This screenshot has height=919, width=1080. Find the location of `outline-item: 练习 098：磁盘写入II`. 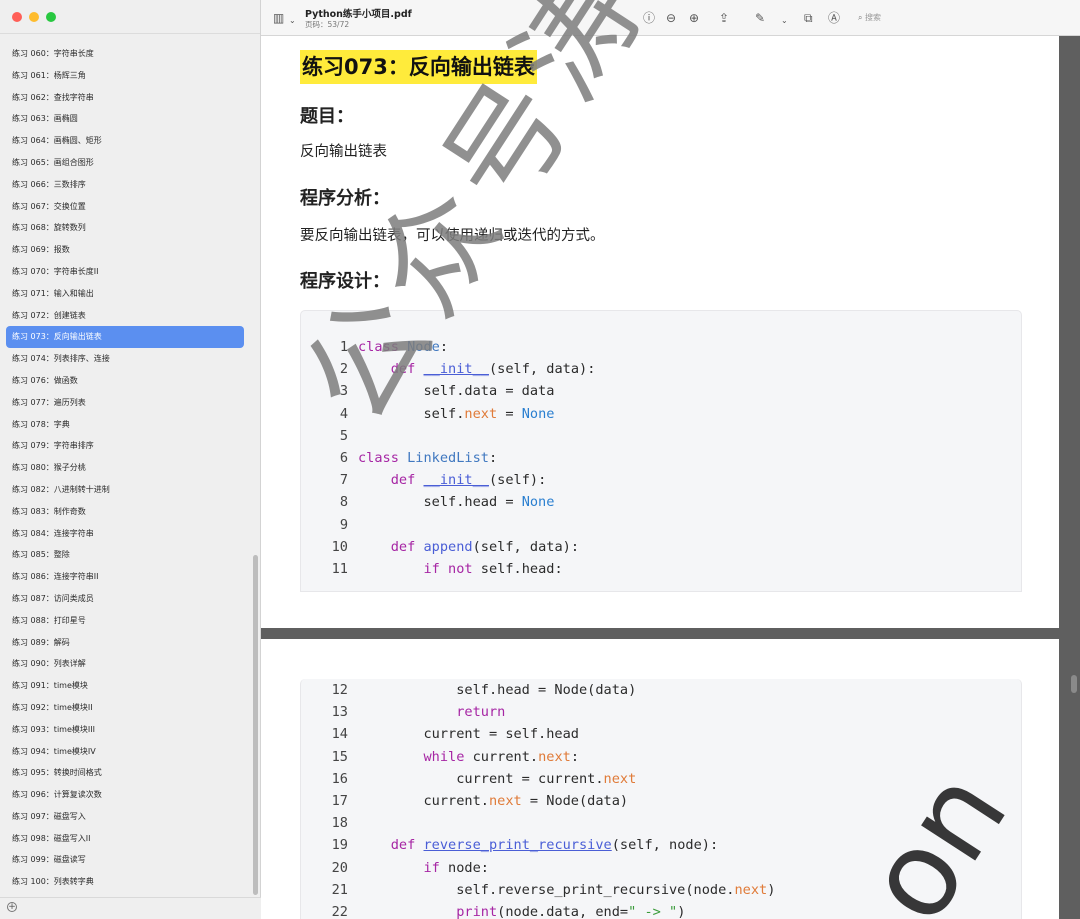

outline-item: 练习 098：磁盘写入II is located at coordinates (125, 839).